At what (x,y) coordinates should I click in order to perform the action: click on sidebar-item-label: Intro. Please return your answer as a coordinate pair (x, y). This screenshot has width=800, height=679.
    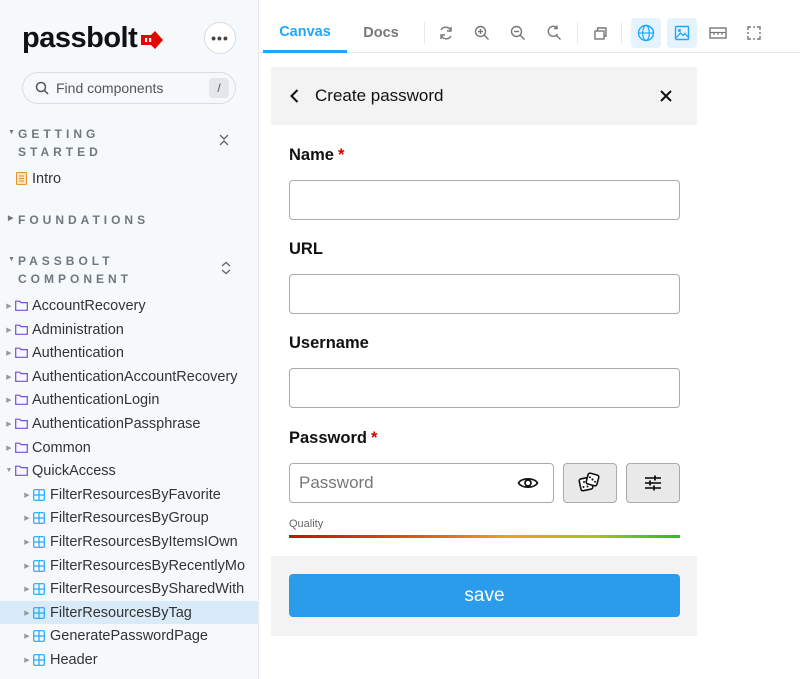
    Looking at the image, I should click on (47, 178).